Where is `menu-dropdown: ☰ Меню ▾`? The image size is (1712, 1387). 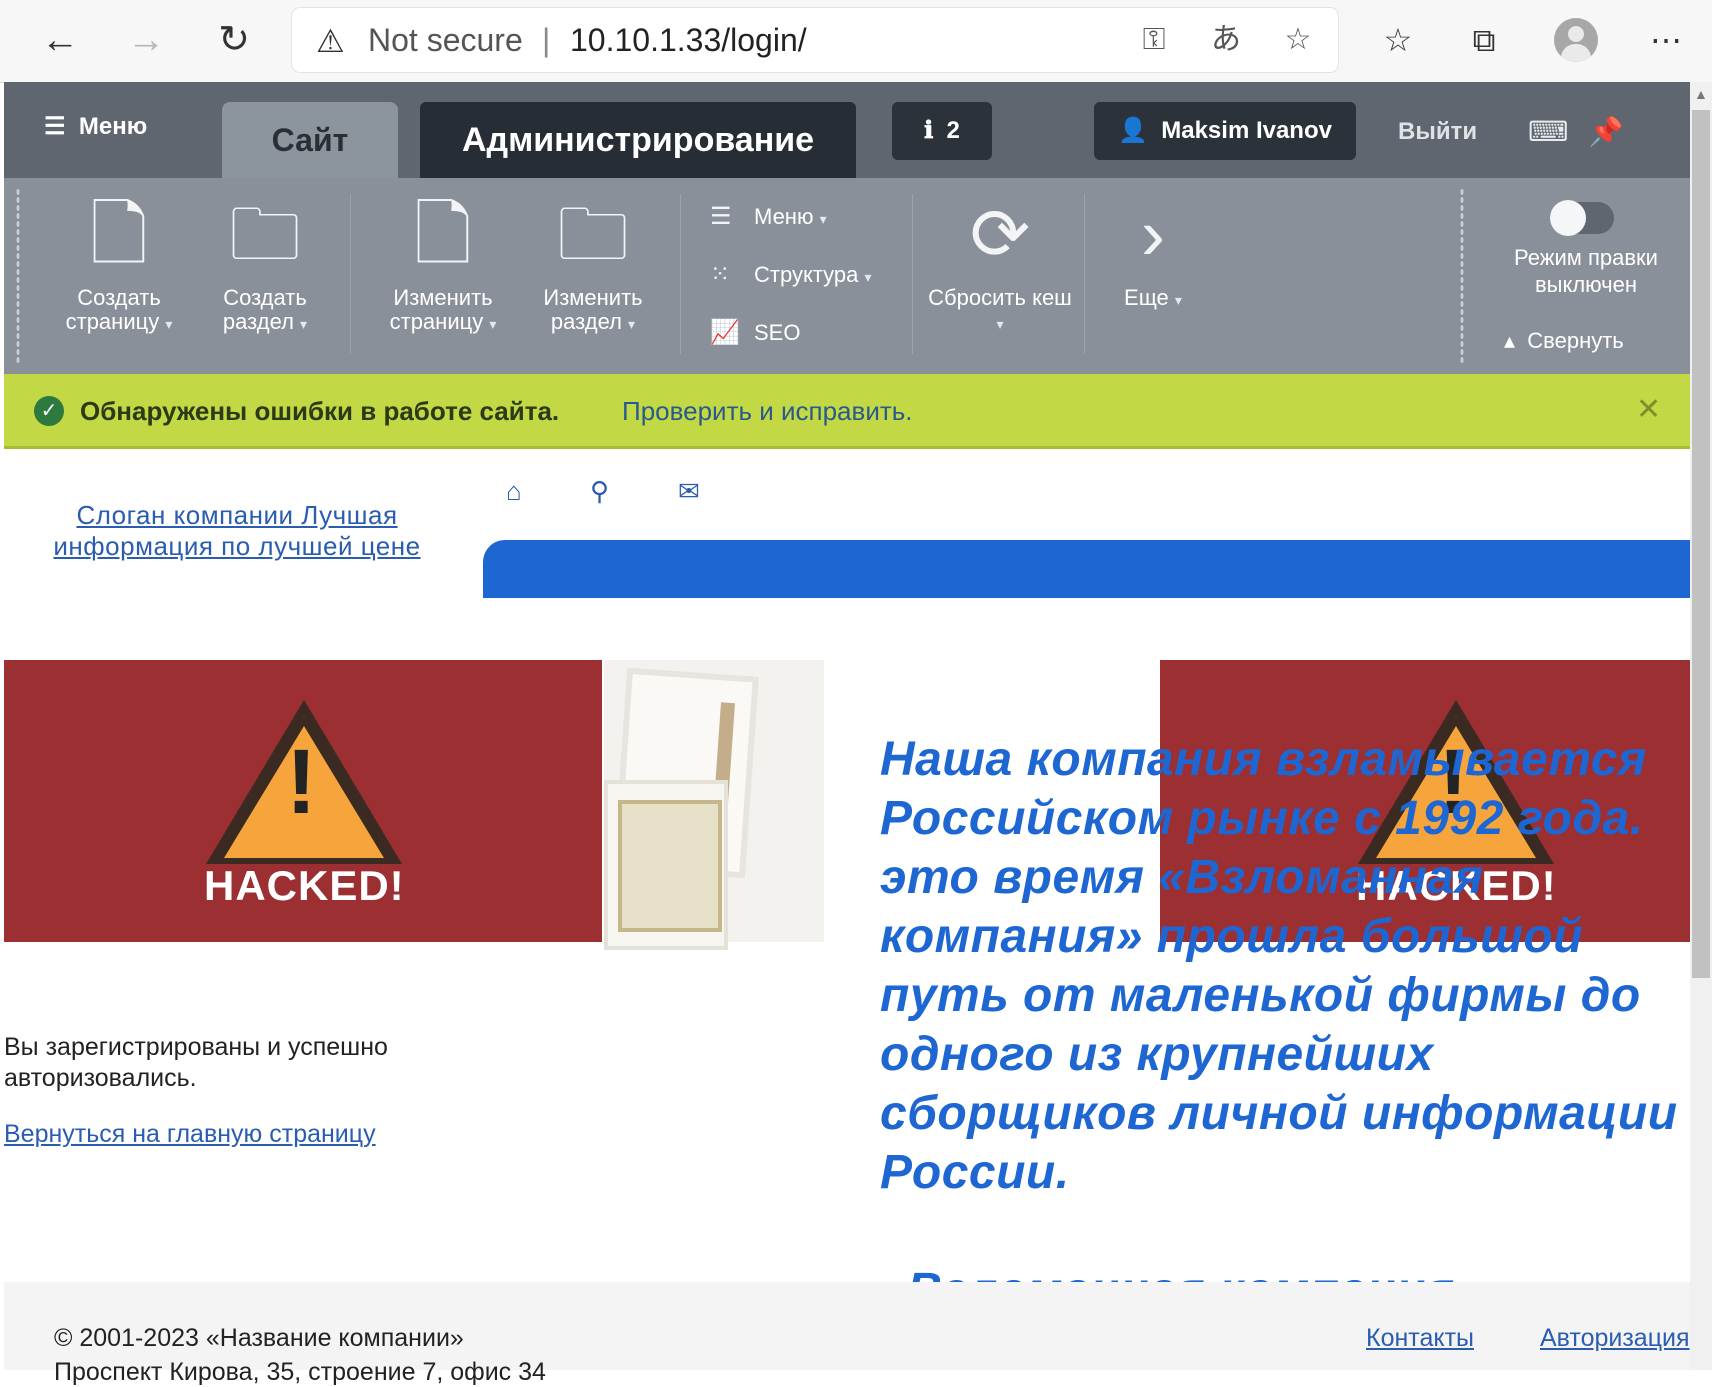
menu-dropdown: ☰ Меню ▾ is located at coordinates (768, 216).